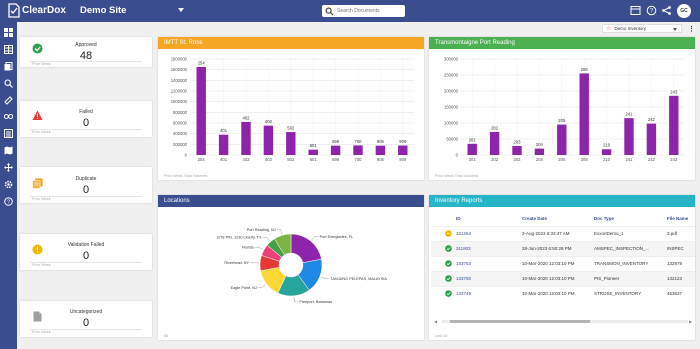 This screenshot has width=700, height=349. I want to click on bar-data-label: 700, so click(359, 141).